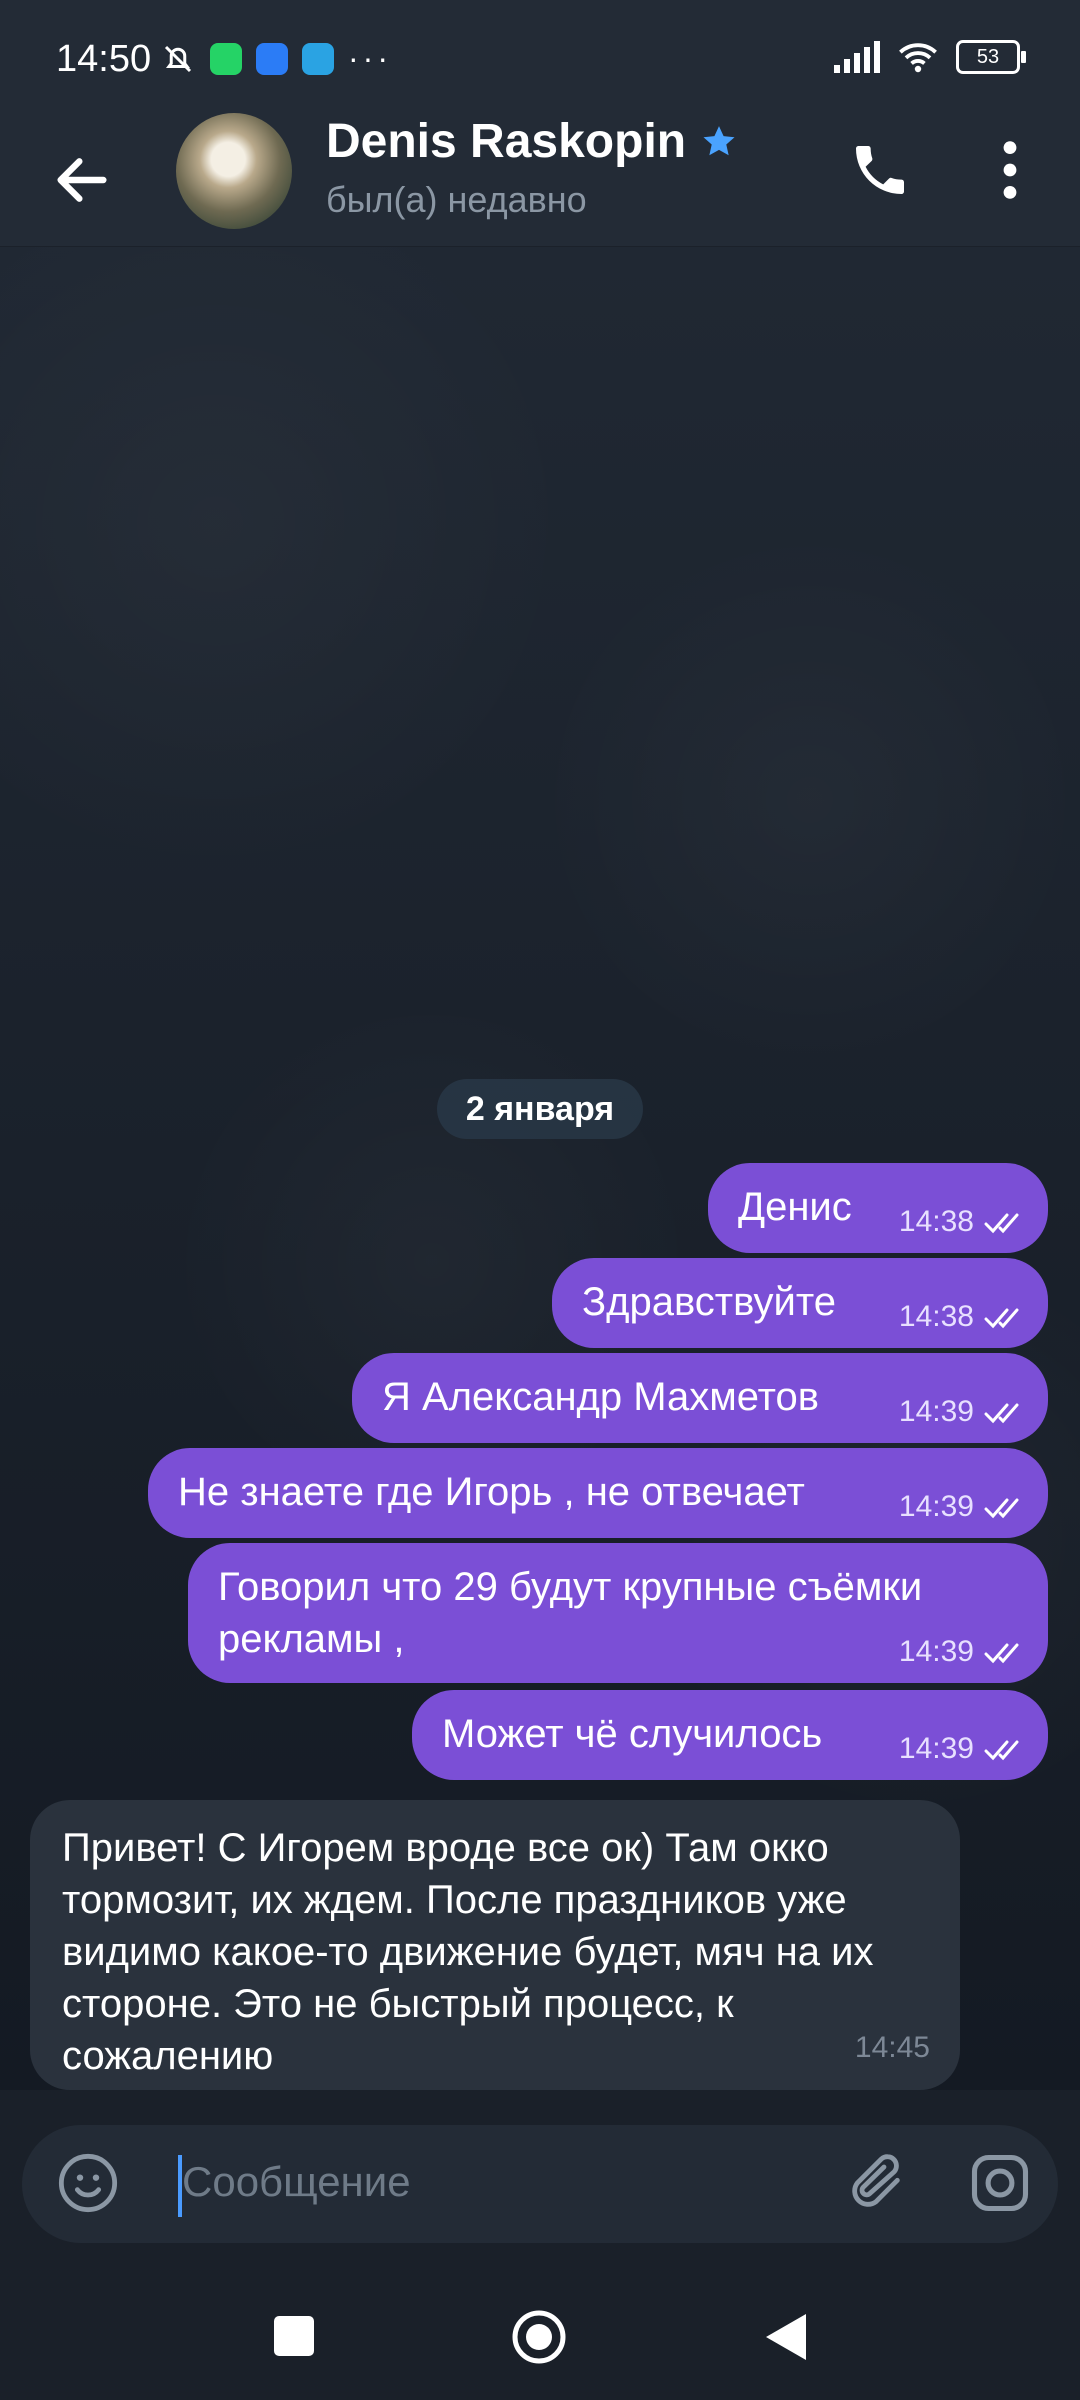 The width and height of the screenshot is (1080, 2400). I want to click on message-text: Денис, so click(795, 1207).